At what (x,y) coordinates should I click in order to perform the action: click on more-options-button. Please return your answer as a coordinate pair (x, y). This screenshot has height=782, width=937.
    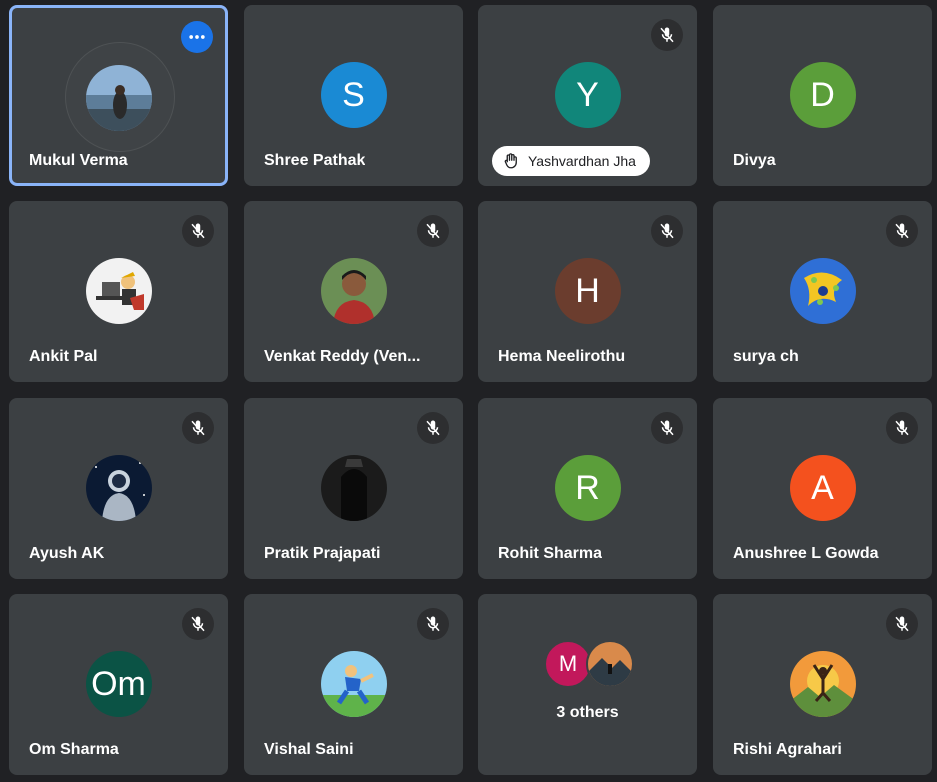
    Looking at the image, I should click on (197, 37).